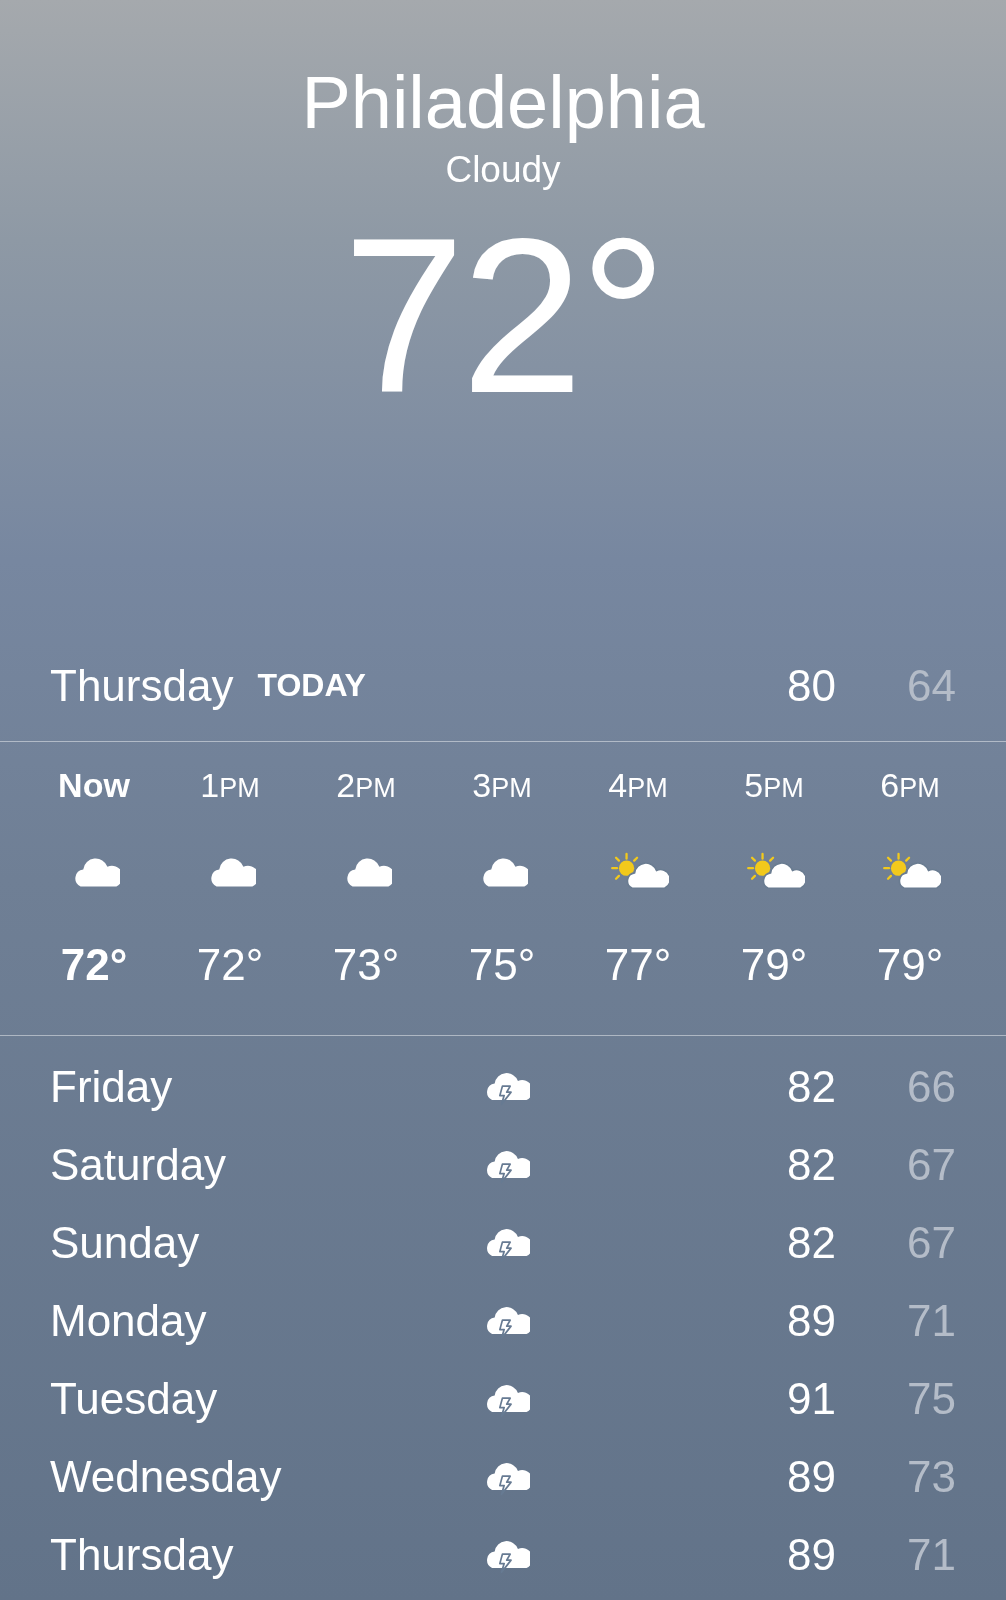 The image size is (1006, 1600). I want to click on low-temperature: 75, so click(931, 1399).